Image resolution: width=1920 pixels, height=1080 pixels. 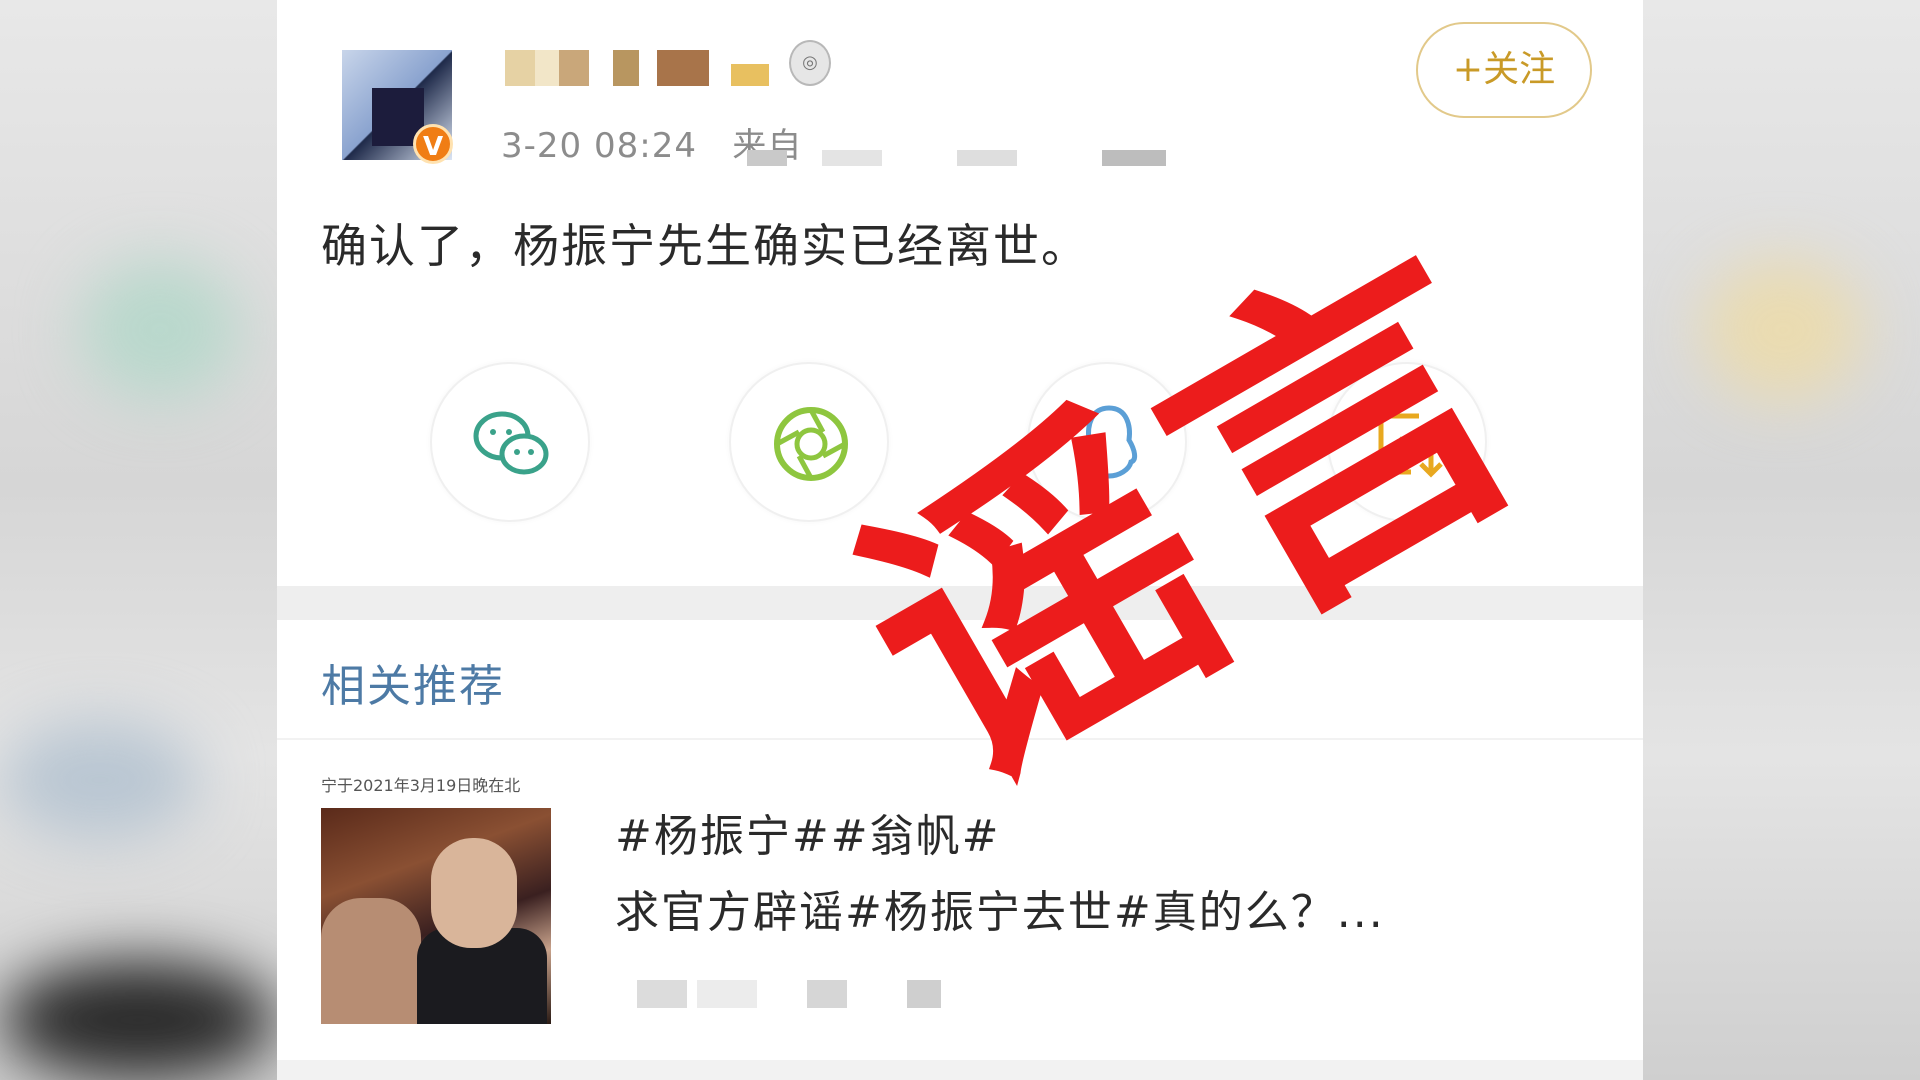 I want to click on wechat-icon, so click(x=511, y=443).